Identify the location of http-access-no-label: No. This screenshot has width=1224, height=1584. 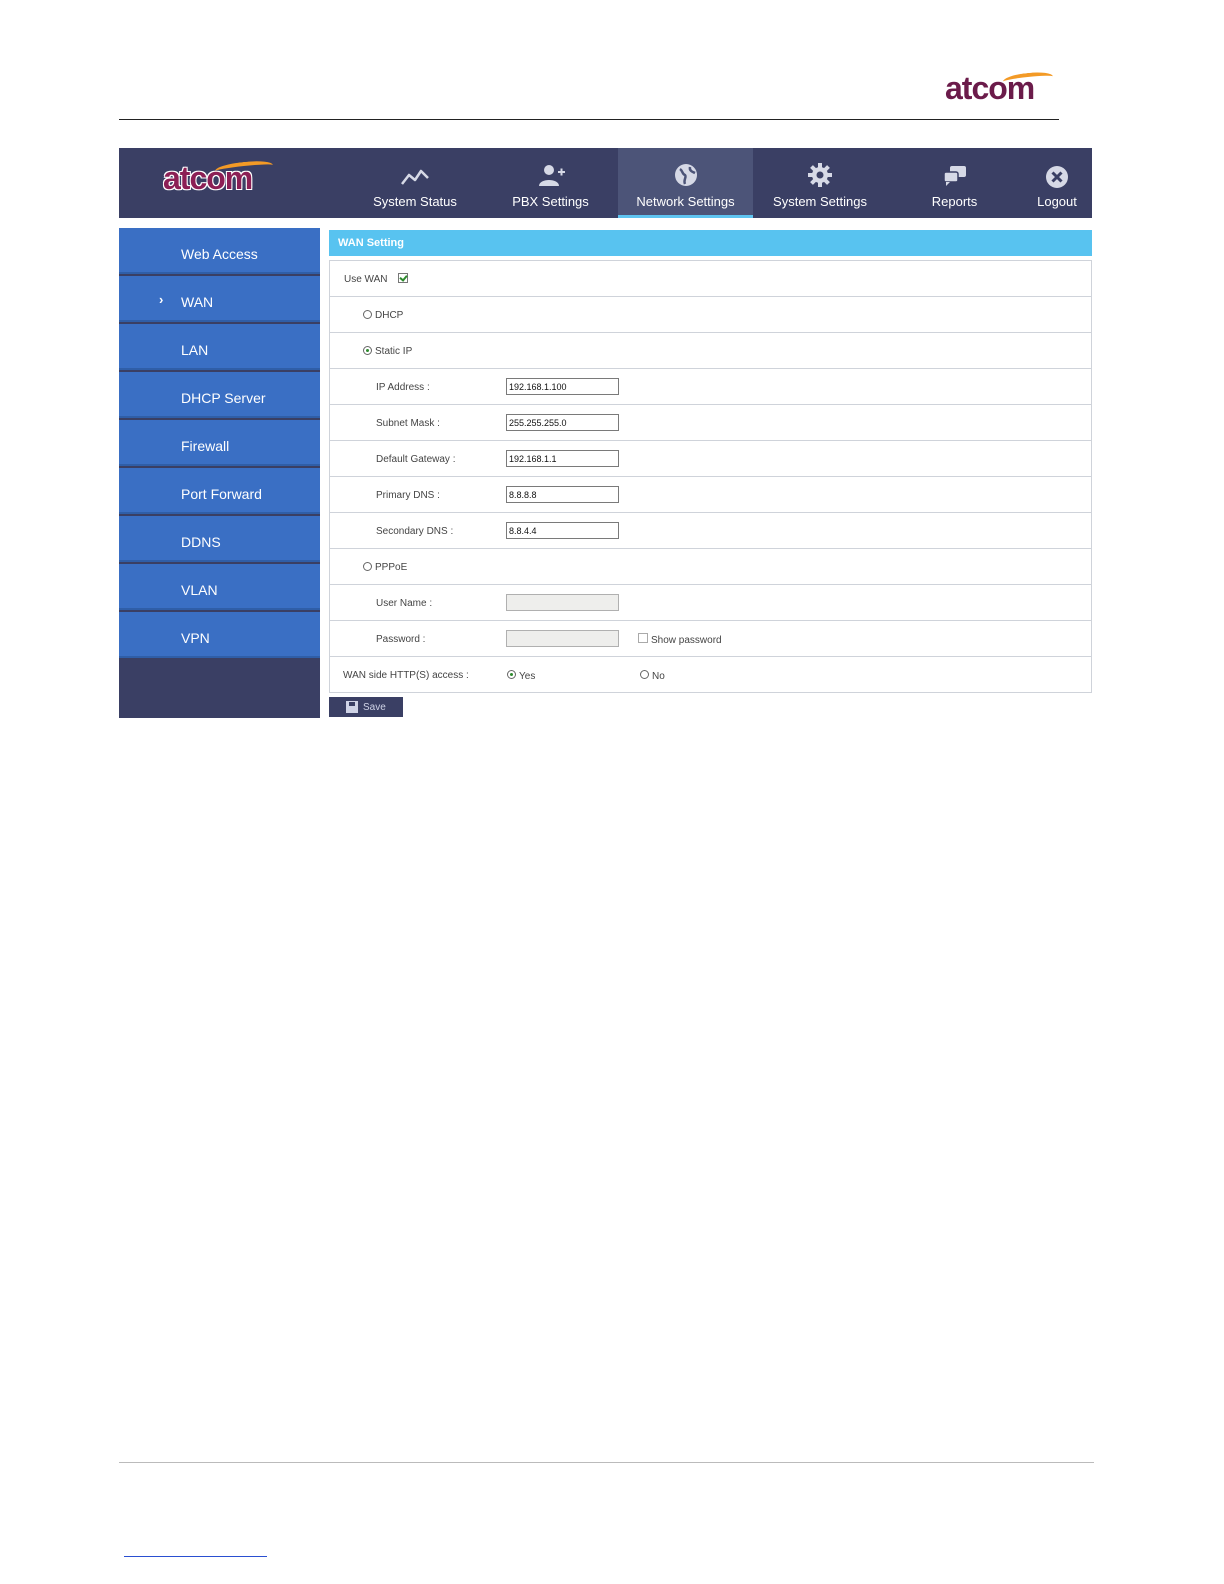
(658, 676).